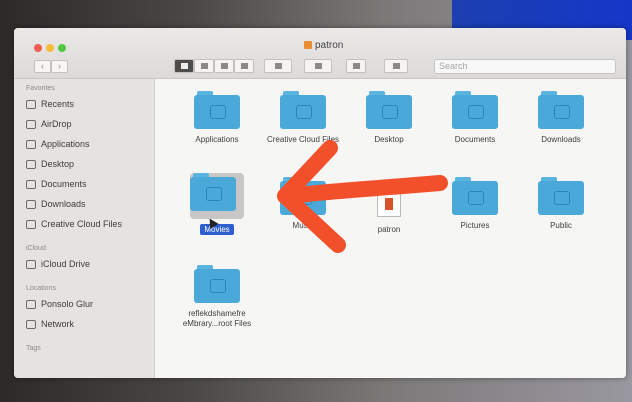  I want to click on arrow-icon, so click(362, 196).